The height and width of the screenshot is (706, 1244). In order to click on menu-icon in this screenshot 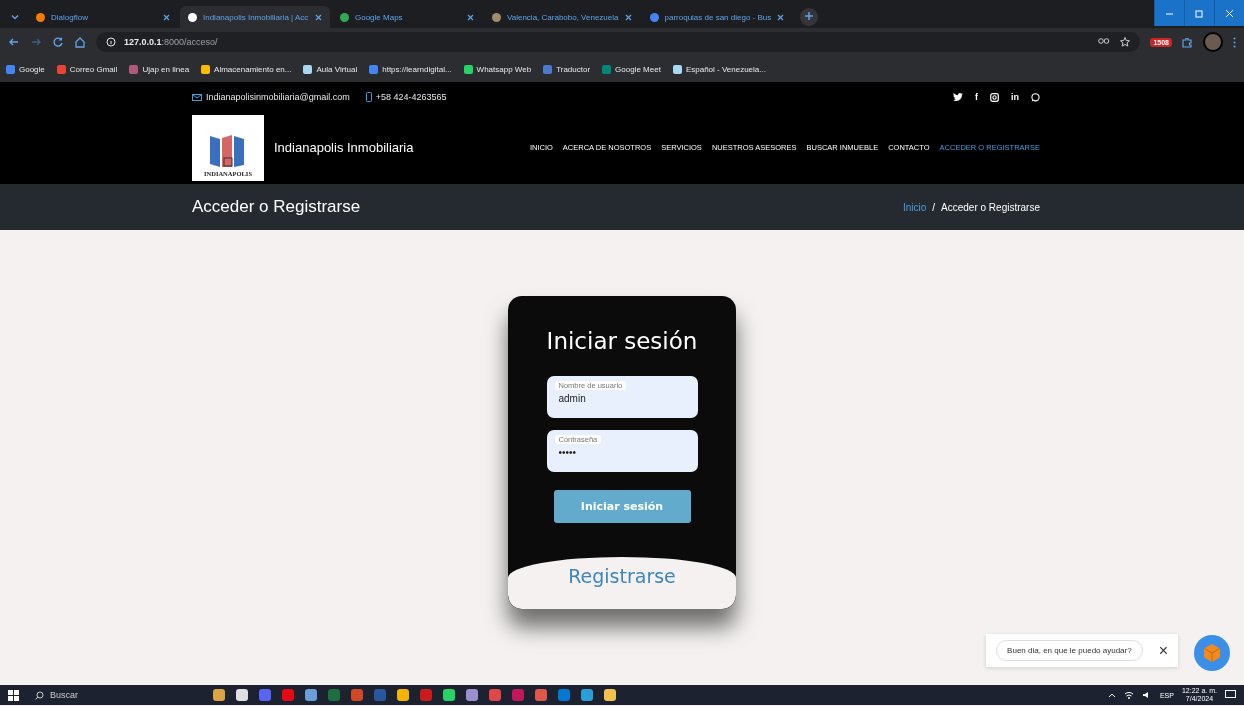, I will do `click(1234, 42)`.